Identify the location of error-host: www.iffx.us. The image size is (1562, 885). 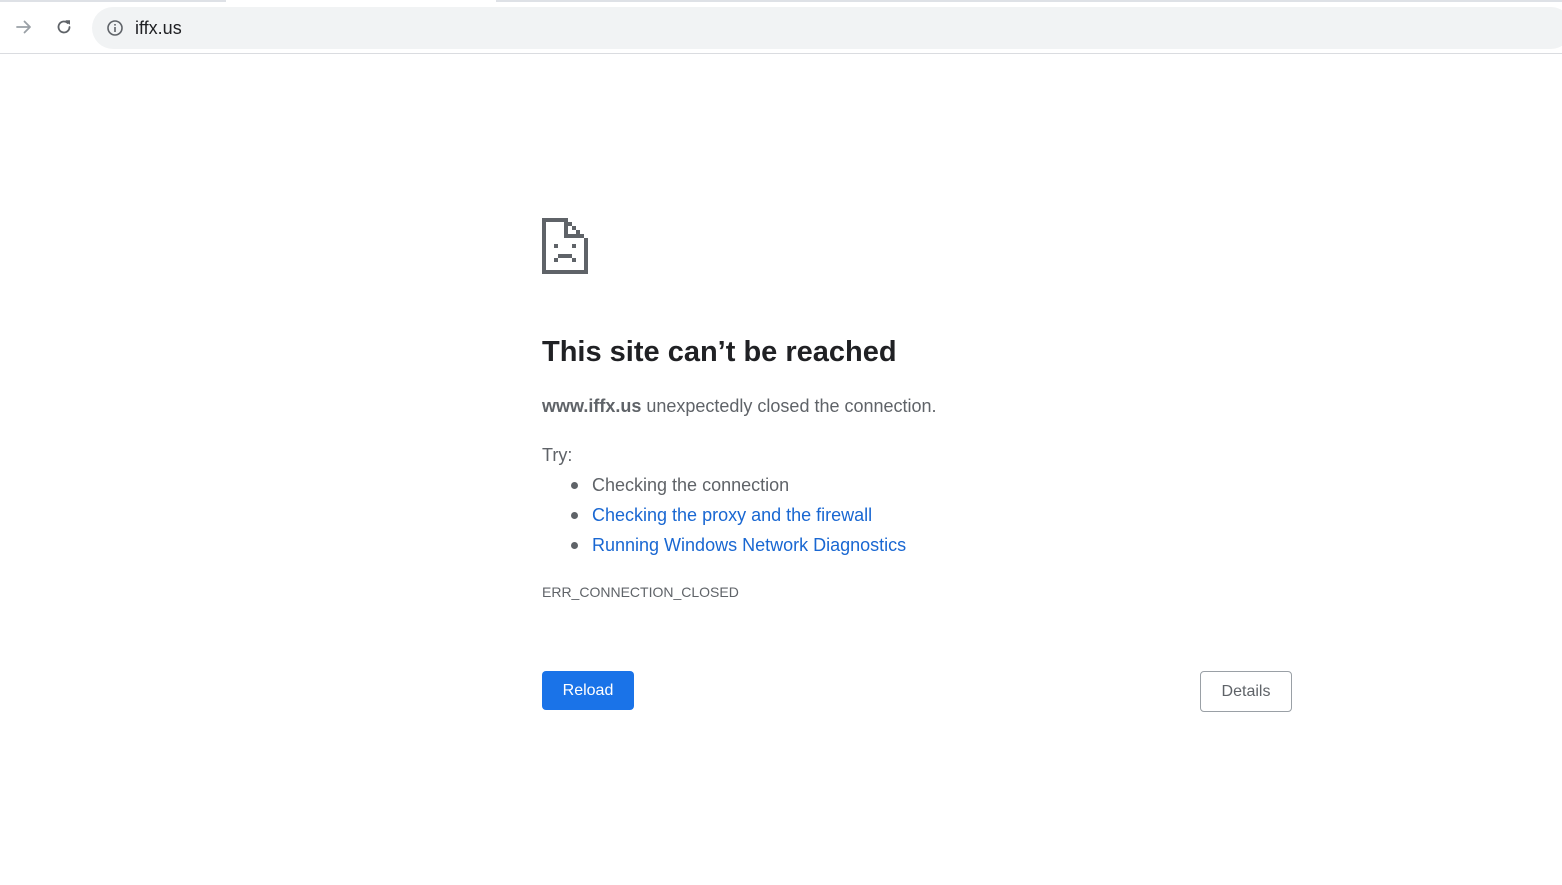
(592, 406).